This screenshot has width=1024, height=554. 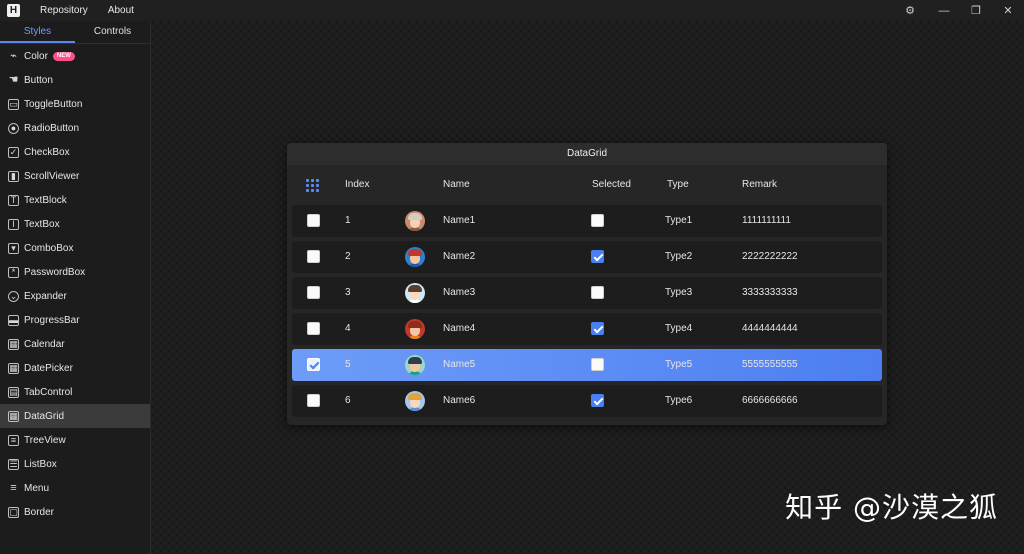 I want to click on cell-type: Type1, so click(x=679, y=220).